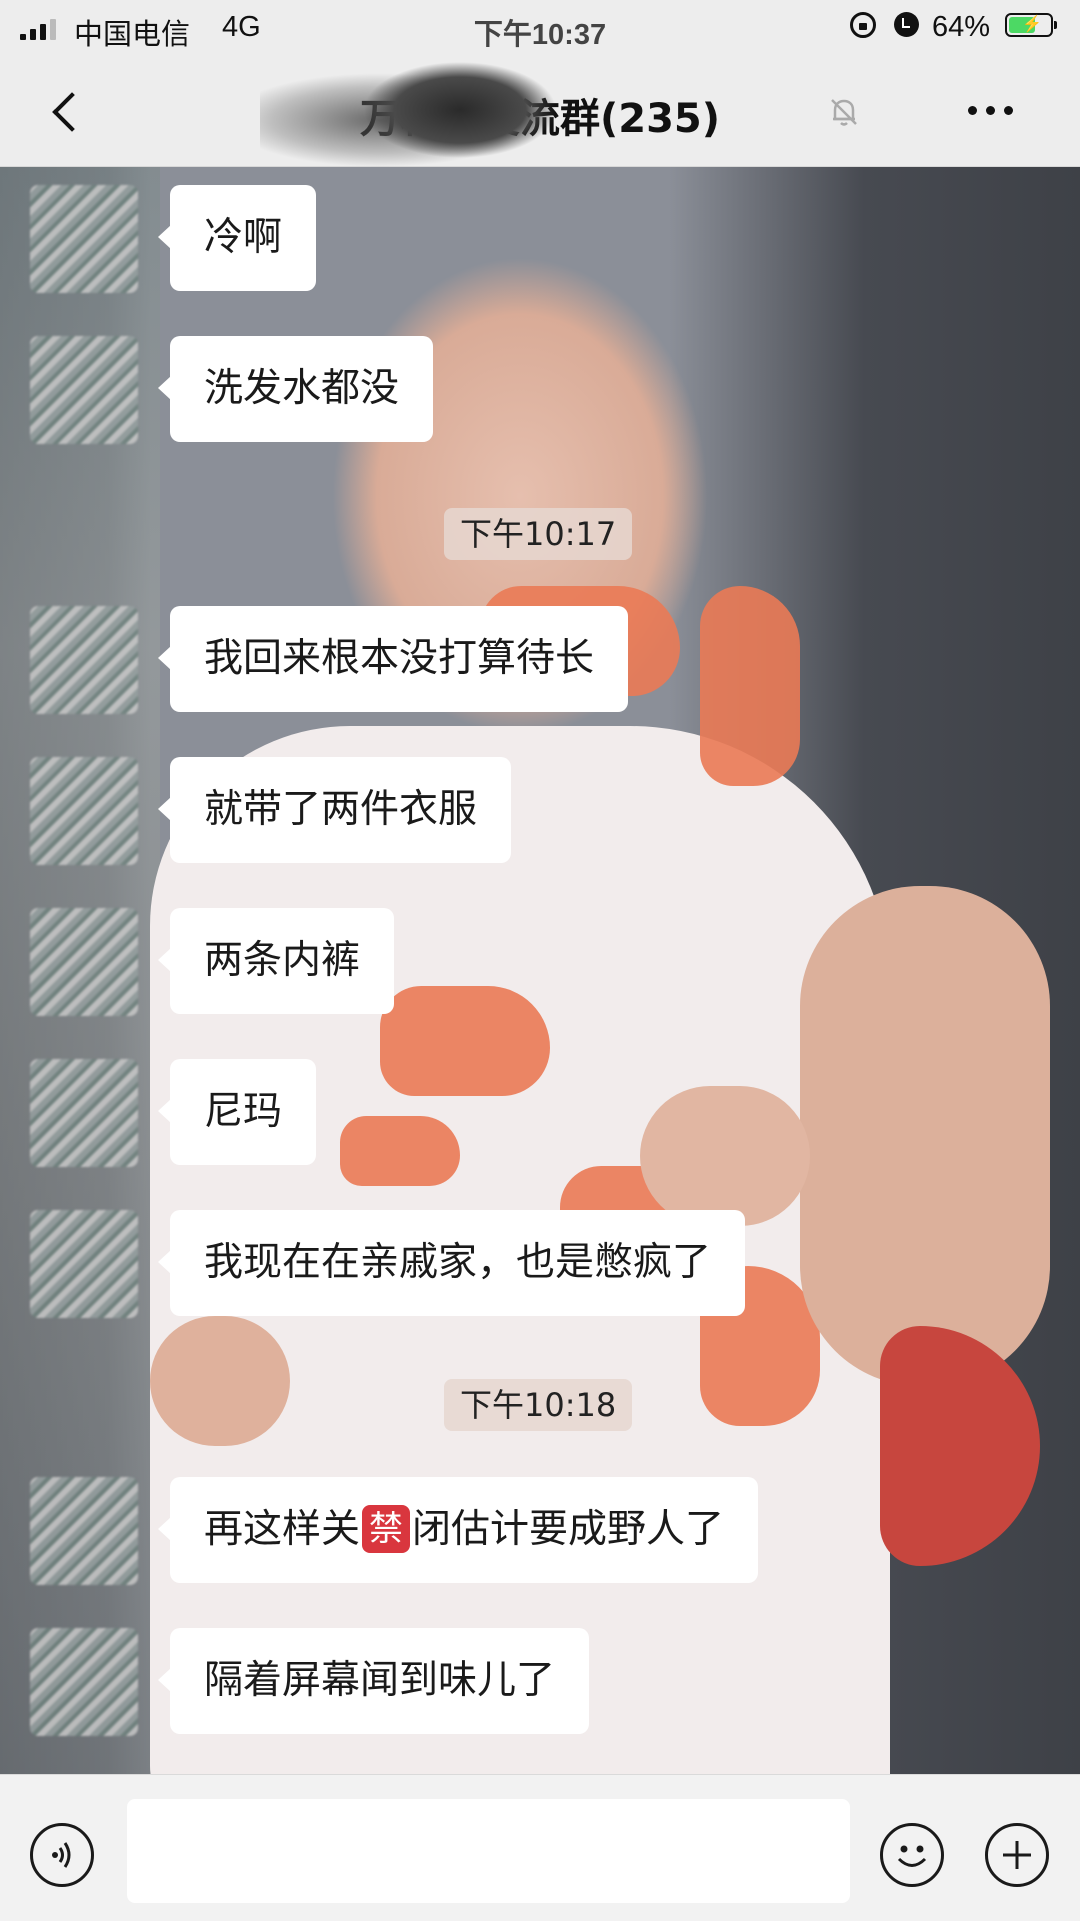 This screenshot has height=1921, width=1080. I want to click on alarm-icon, so click(906, 24).